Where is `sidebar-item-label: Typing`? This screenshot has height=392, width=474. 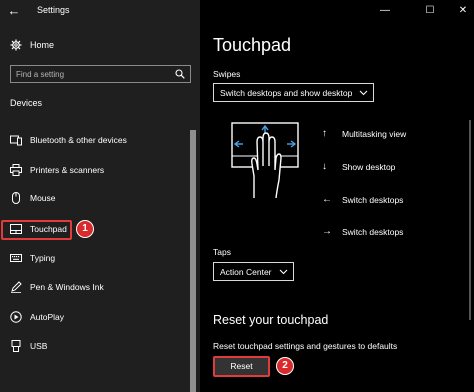 sidebar-item-label: Typing is located at coordinates (43, 258).